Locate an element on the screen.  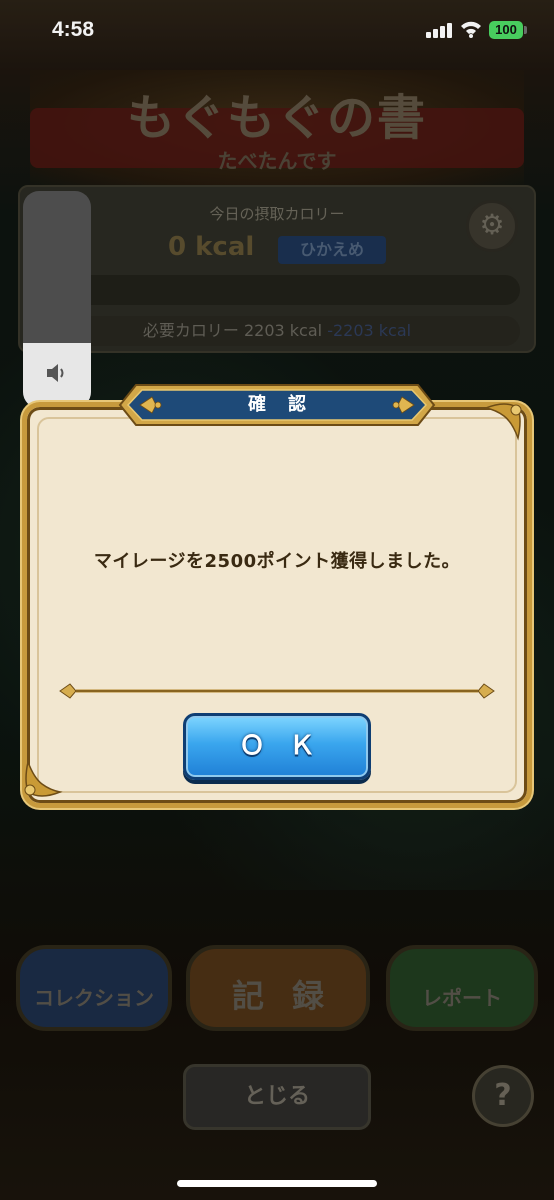
dialog-title: 確認 is located at coordinates (288, 404).